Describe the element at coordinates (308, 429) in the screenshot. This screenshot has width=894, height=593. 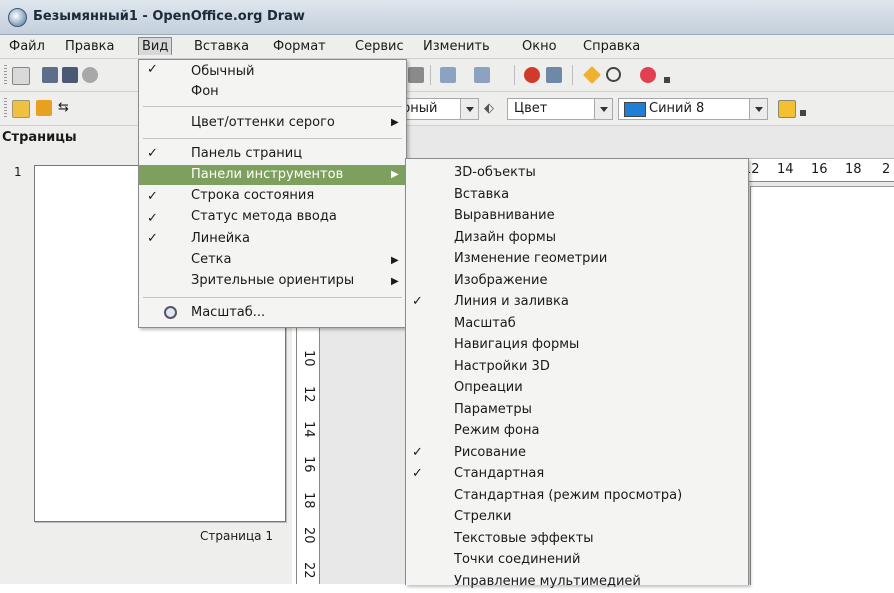
I see `ruler-tick-label: 14` at that location.